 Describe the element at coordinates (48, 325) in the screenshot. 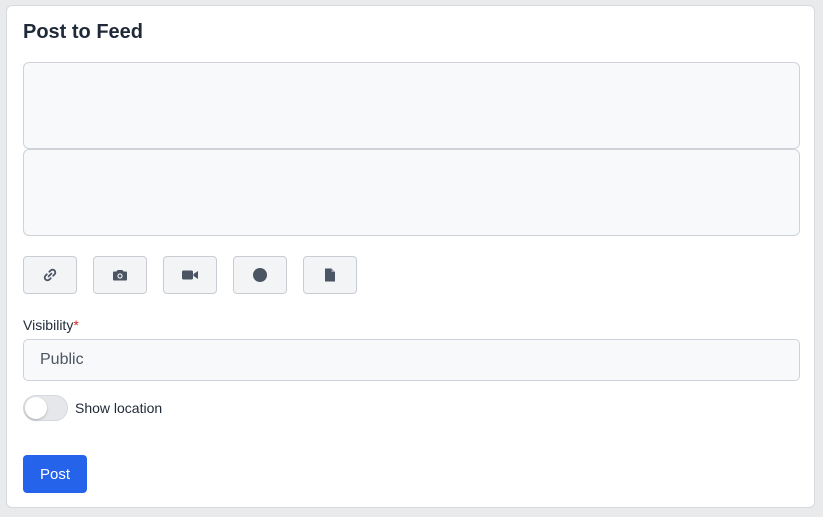

I see `visibility-label-text: Visibility` at that location.